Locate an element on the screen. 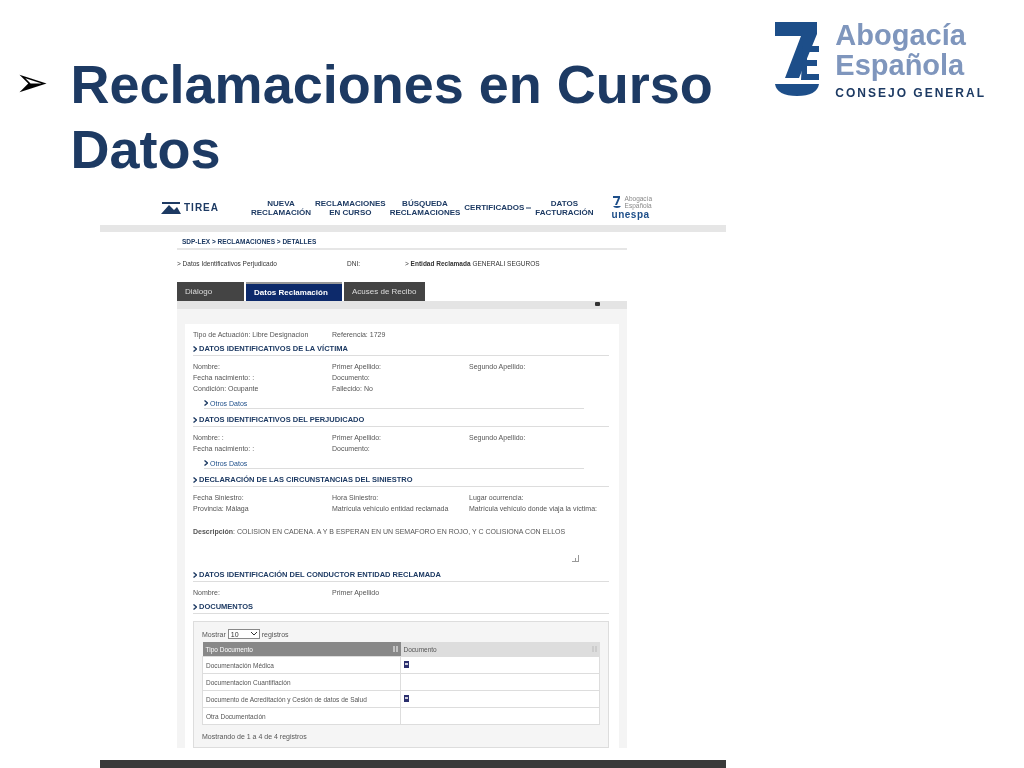  window-icon is located at coordinates (597, 304).